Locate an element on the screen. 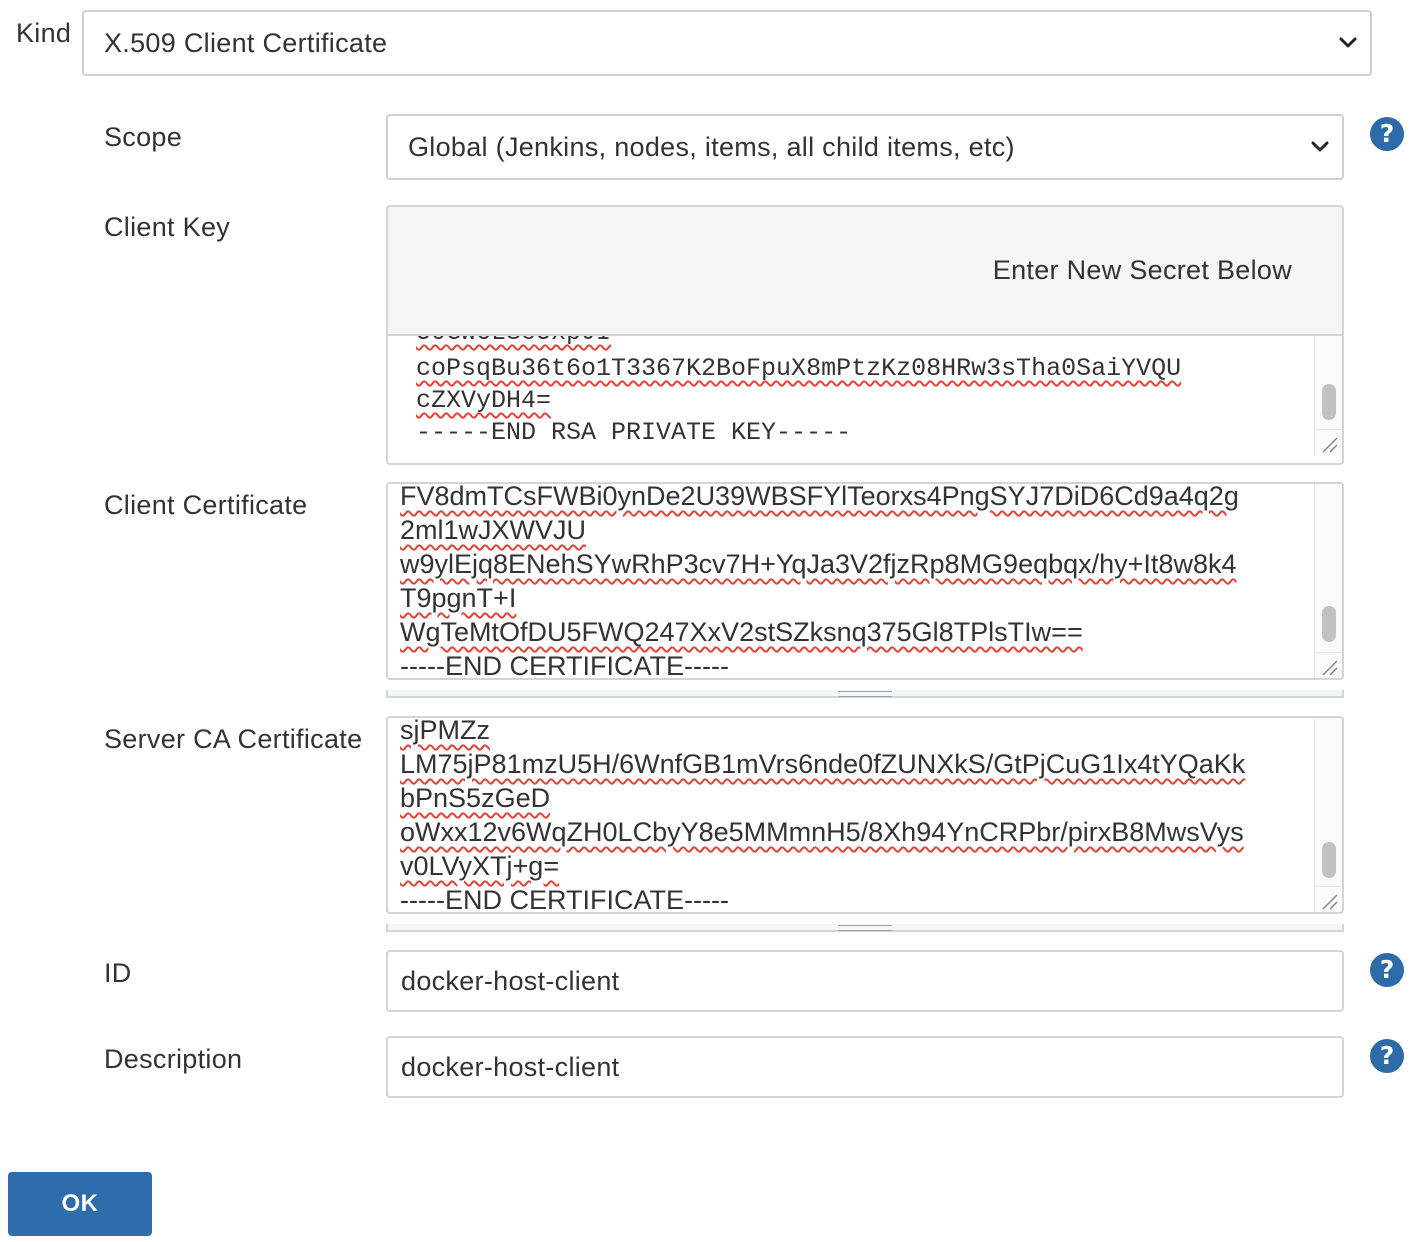 The image size is (1412, 1242). kind-select: X.509 Client Certificate is located at coordinates (727, 43).